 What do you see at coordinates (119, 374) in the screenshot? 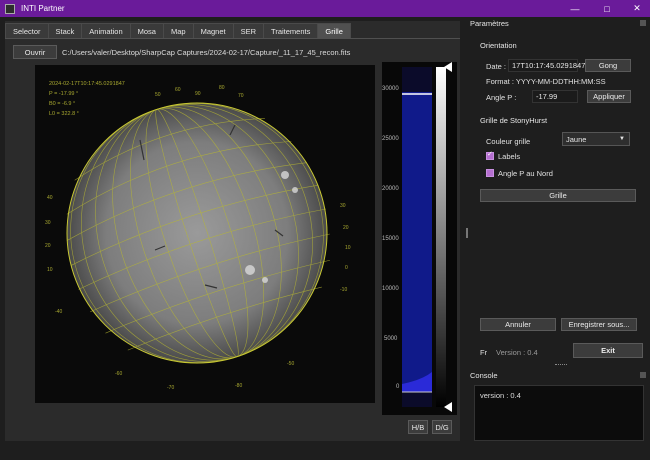
I see `grid-label: -60` at bounding box center [119, 374].